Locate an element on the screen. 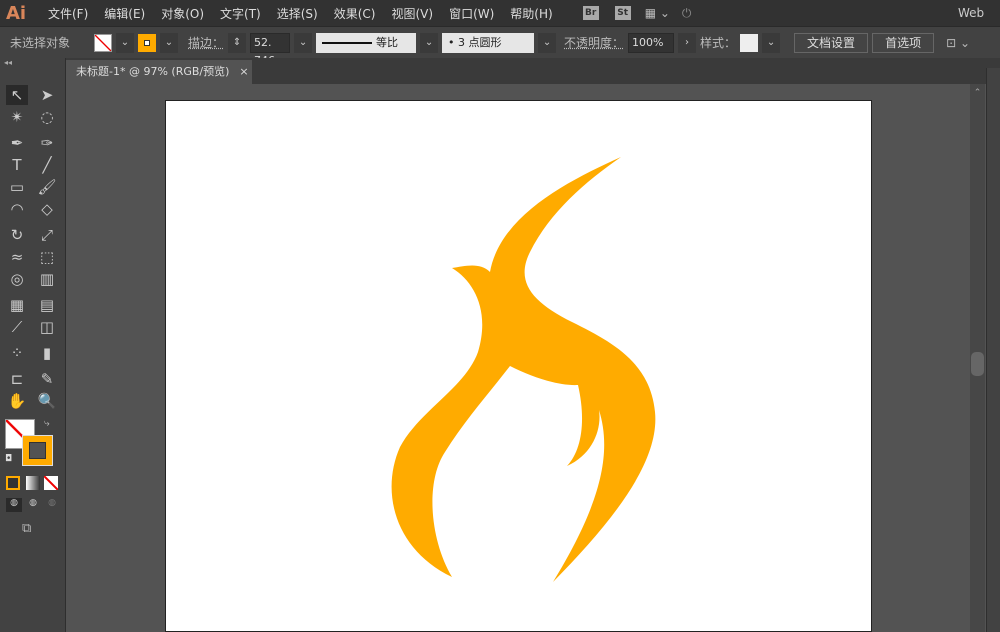 The image size is (1000, 632). scroll-up-icon: ⌃ is located at coordinates (977, 93).